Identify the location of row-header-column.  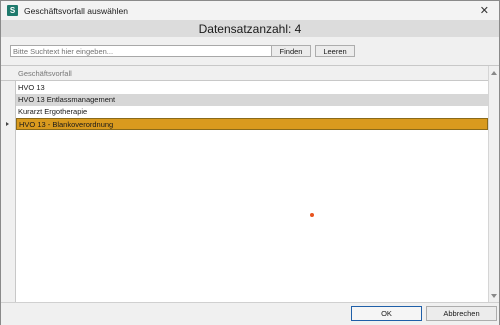
(8, 184).